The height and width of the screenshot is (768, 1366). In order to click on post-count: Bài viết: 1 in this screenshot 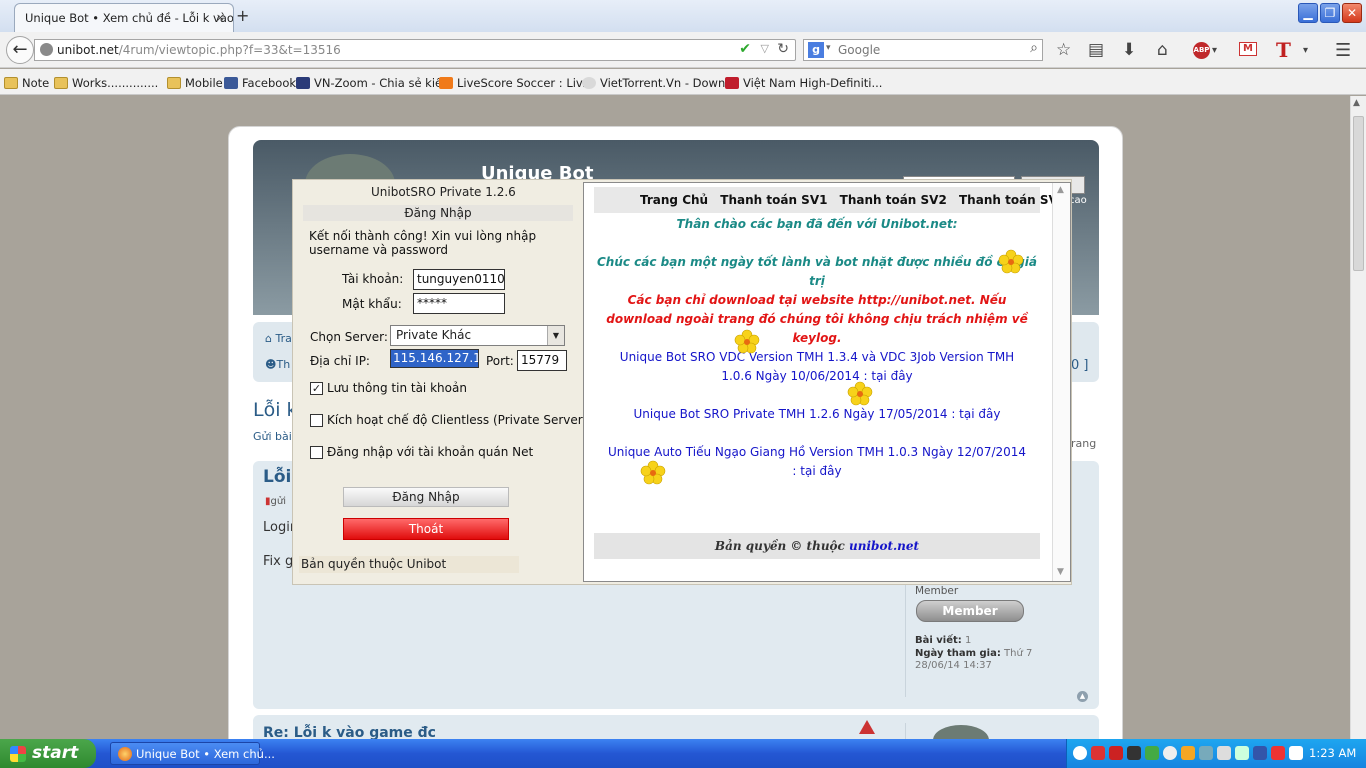, I will do `click(943, 640)`.